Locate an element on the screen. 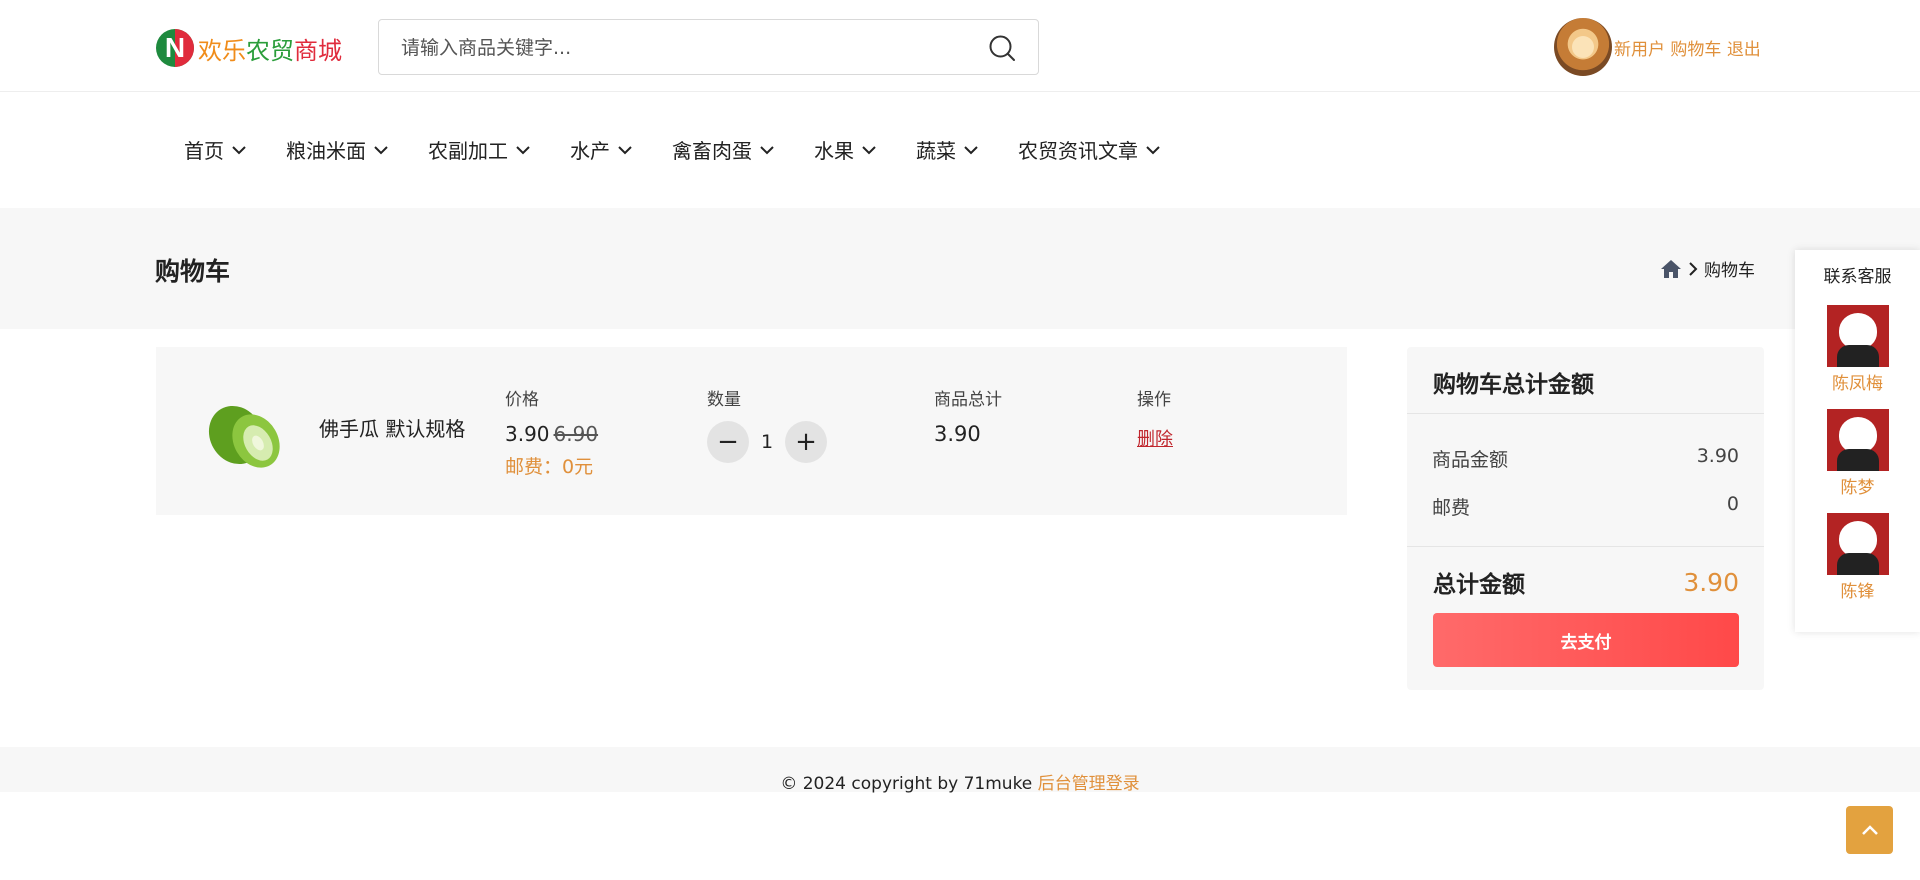 This screenshot has width=1920, height=880. nav-item-processed: 农副加工 is located at coordinates (479, 149).